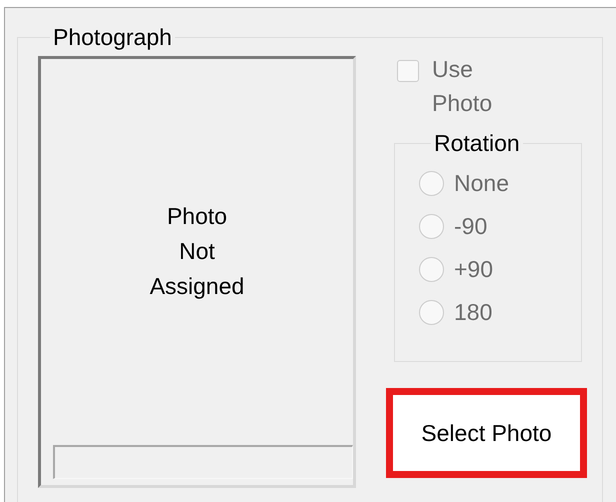 This screenshot has width=616, height=502. Describe the element at coordinates (112, 37) in the screenshot. I see `group-title: Photograph` at that location.